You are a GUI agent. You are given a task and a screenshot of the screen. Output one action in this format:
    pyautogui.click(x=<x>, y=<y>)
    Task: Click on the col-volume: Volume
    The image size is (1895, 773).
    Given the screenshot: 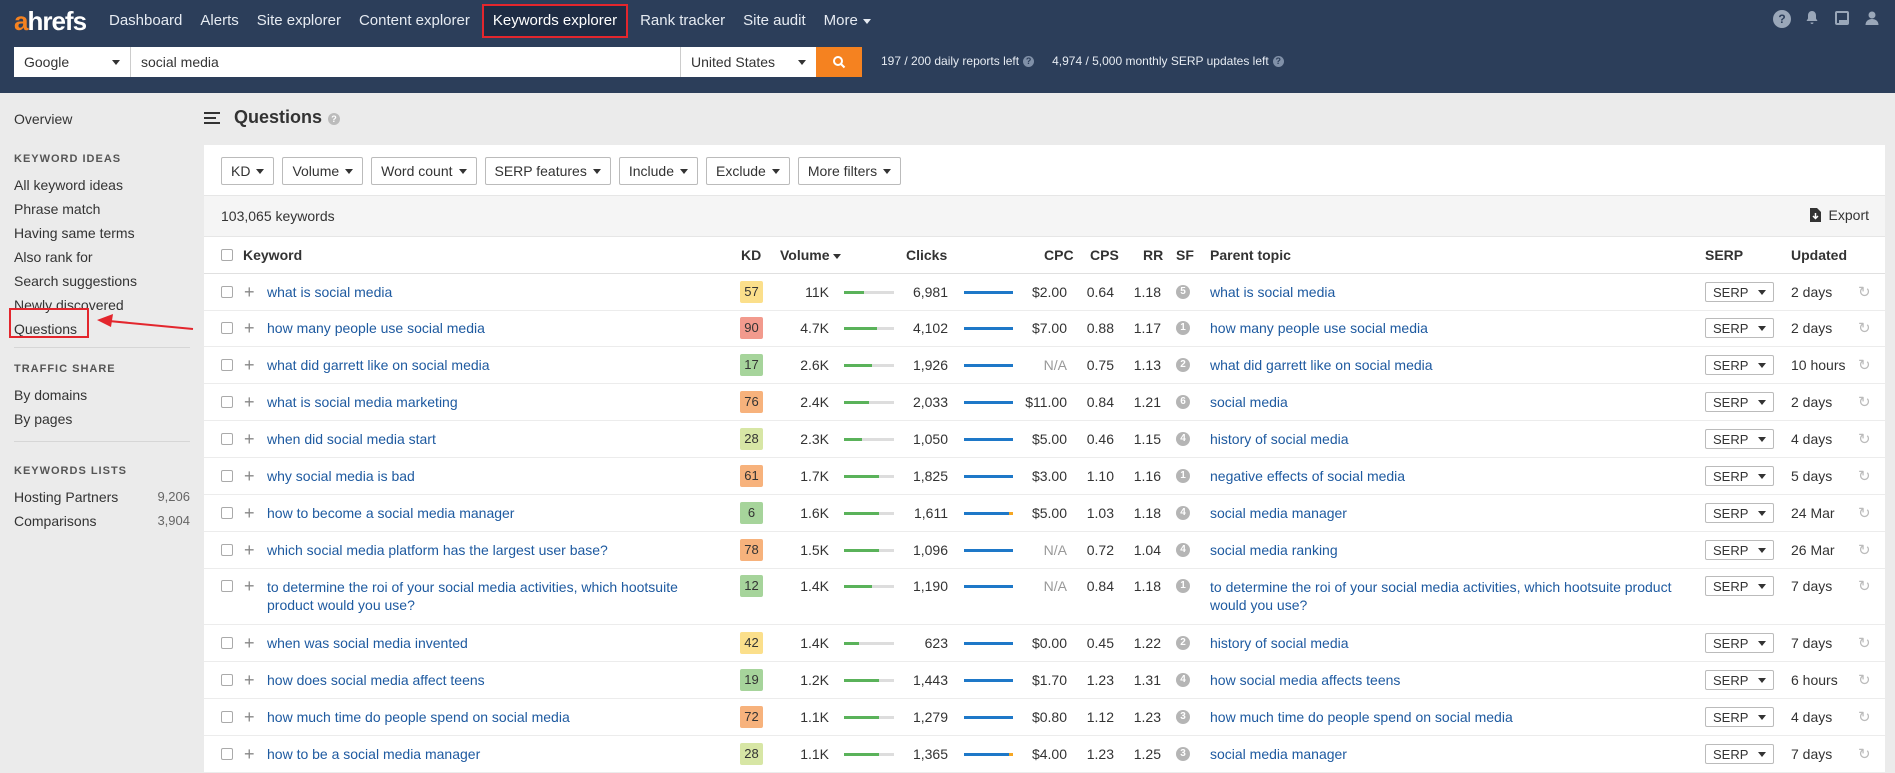 What is the action you would take?
    pyautogui.click(x=810, y=255)
    